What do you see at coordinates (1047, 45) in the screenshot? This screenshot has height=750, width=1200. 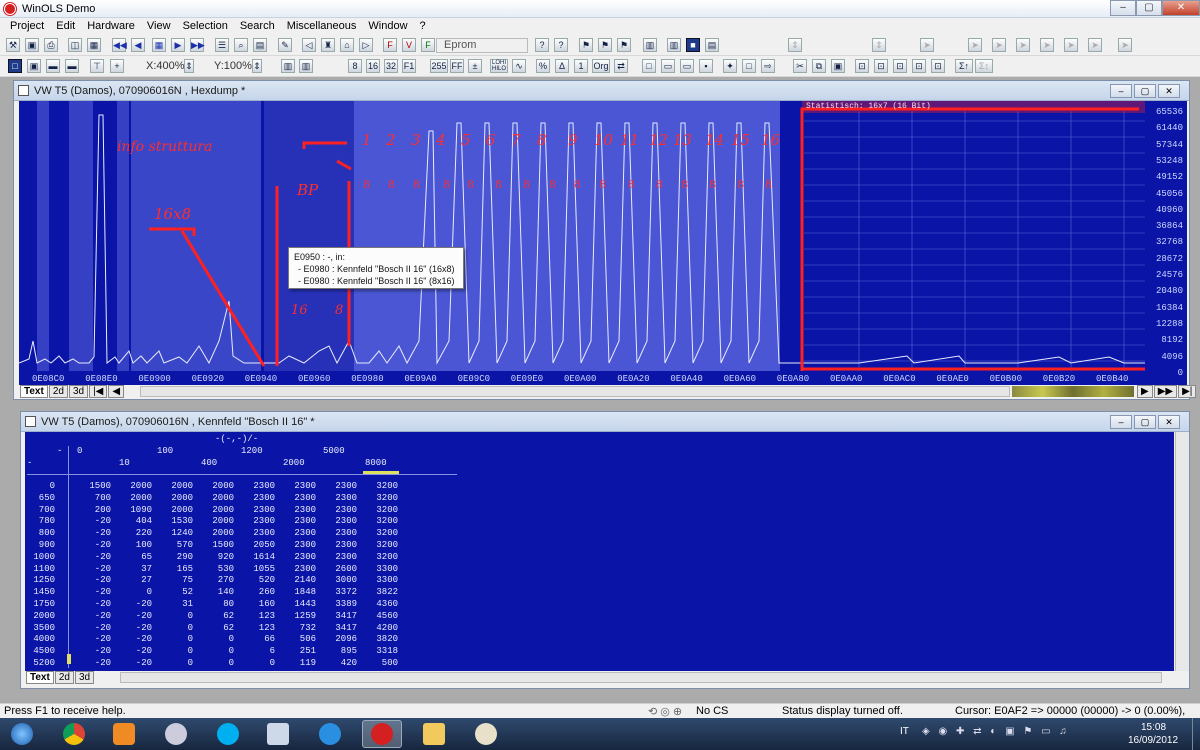 I see `arrow-e-icon: ➤` at bounding box center [1047, 45].